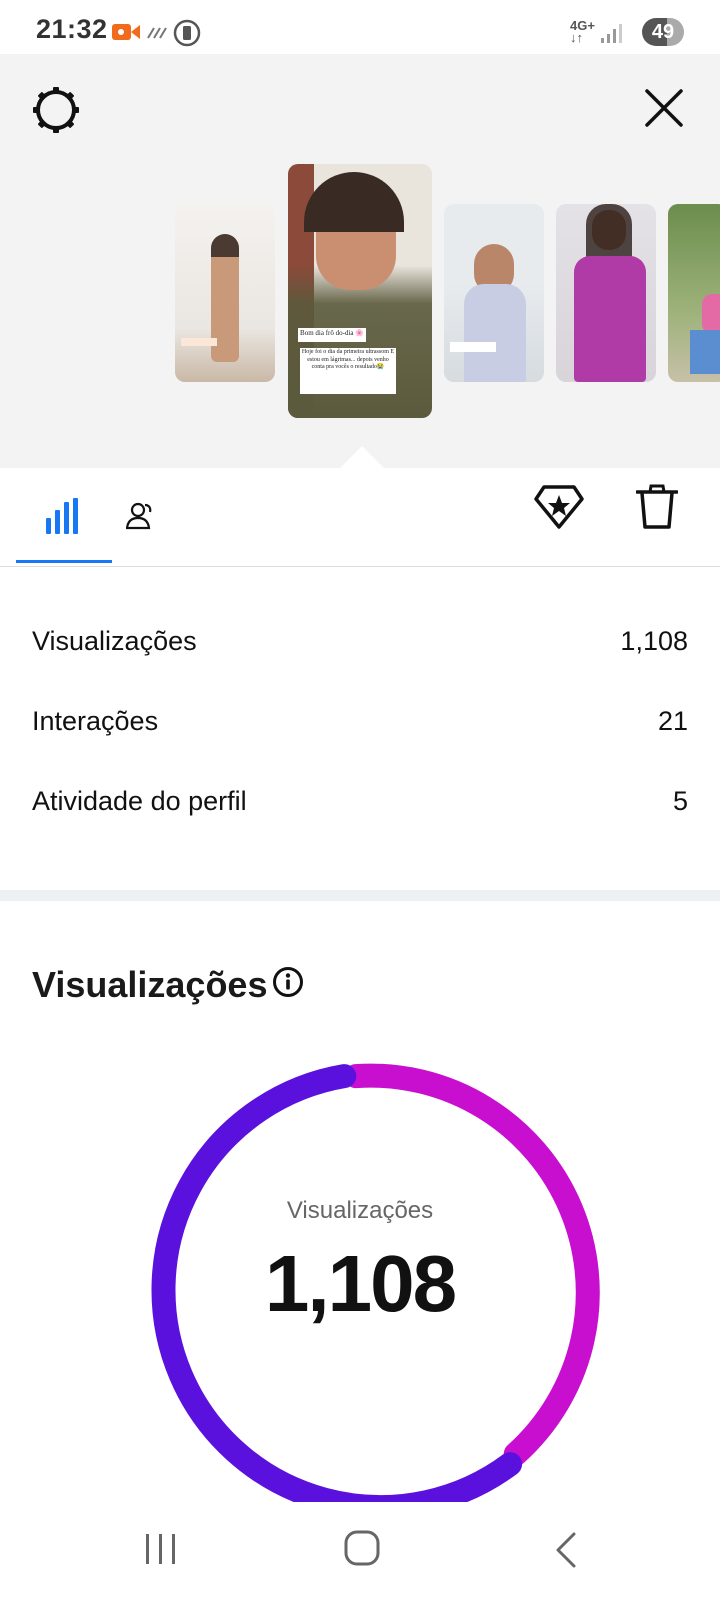  What do you see at coordinates (161, 1551) in the screenshot?
I see `recent-apps-icon` at bounding box center [161, 1551].